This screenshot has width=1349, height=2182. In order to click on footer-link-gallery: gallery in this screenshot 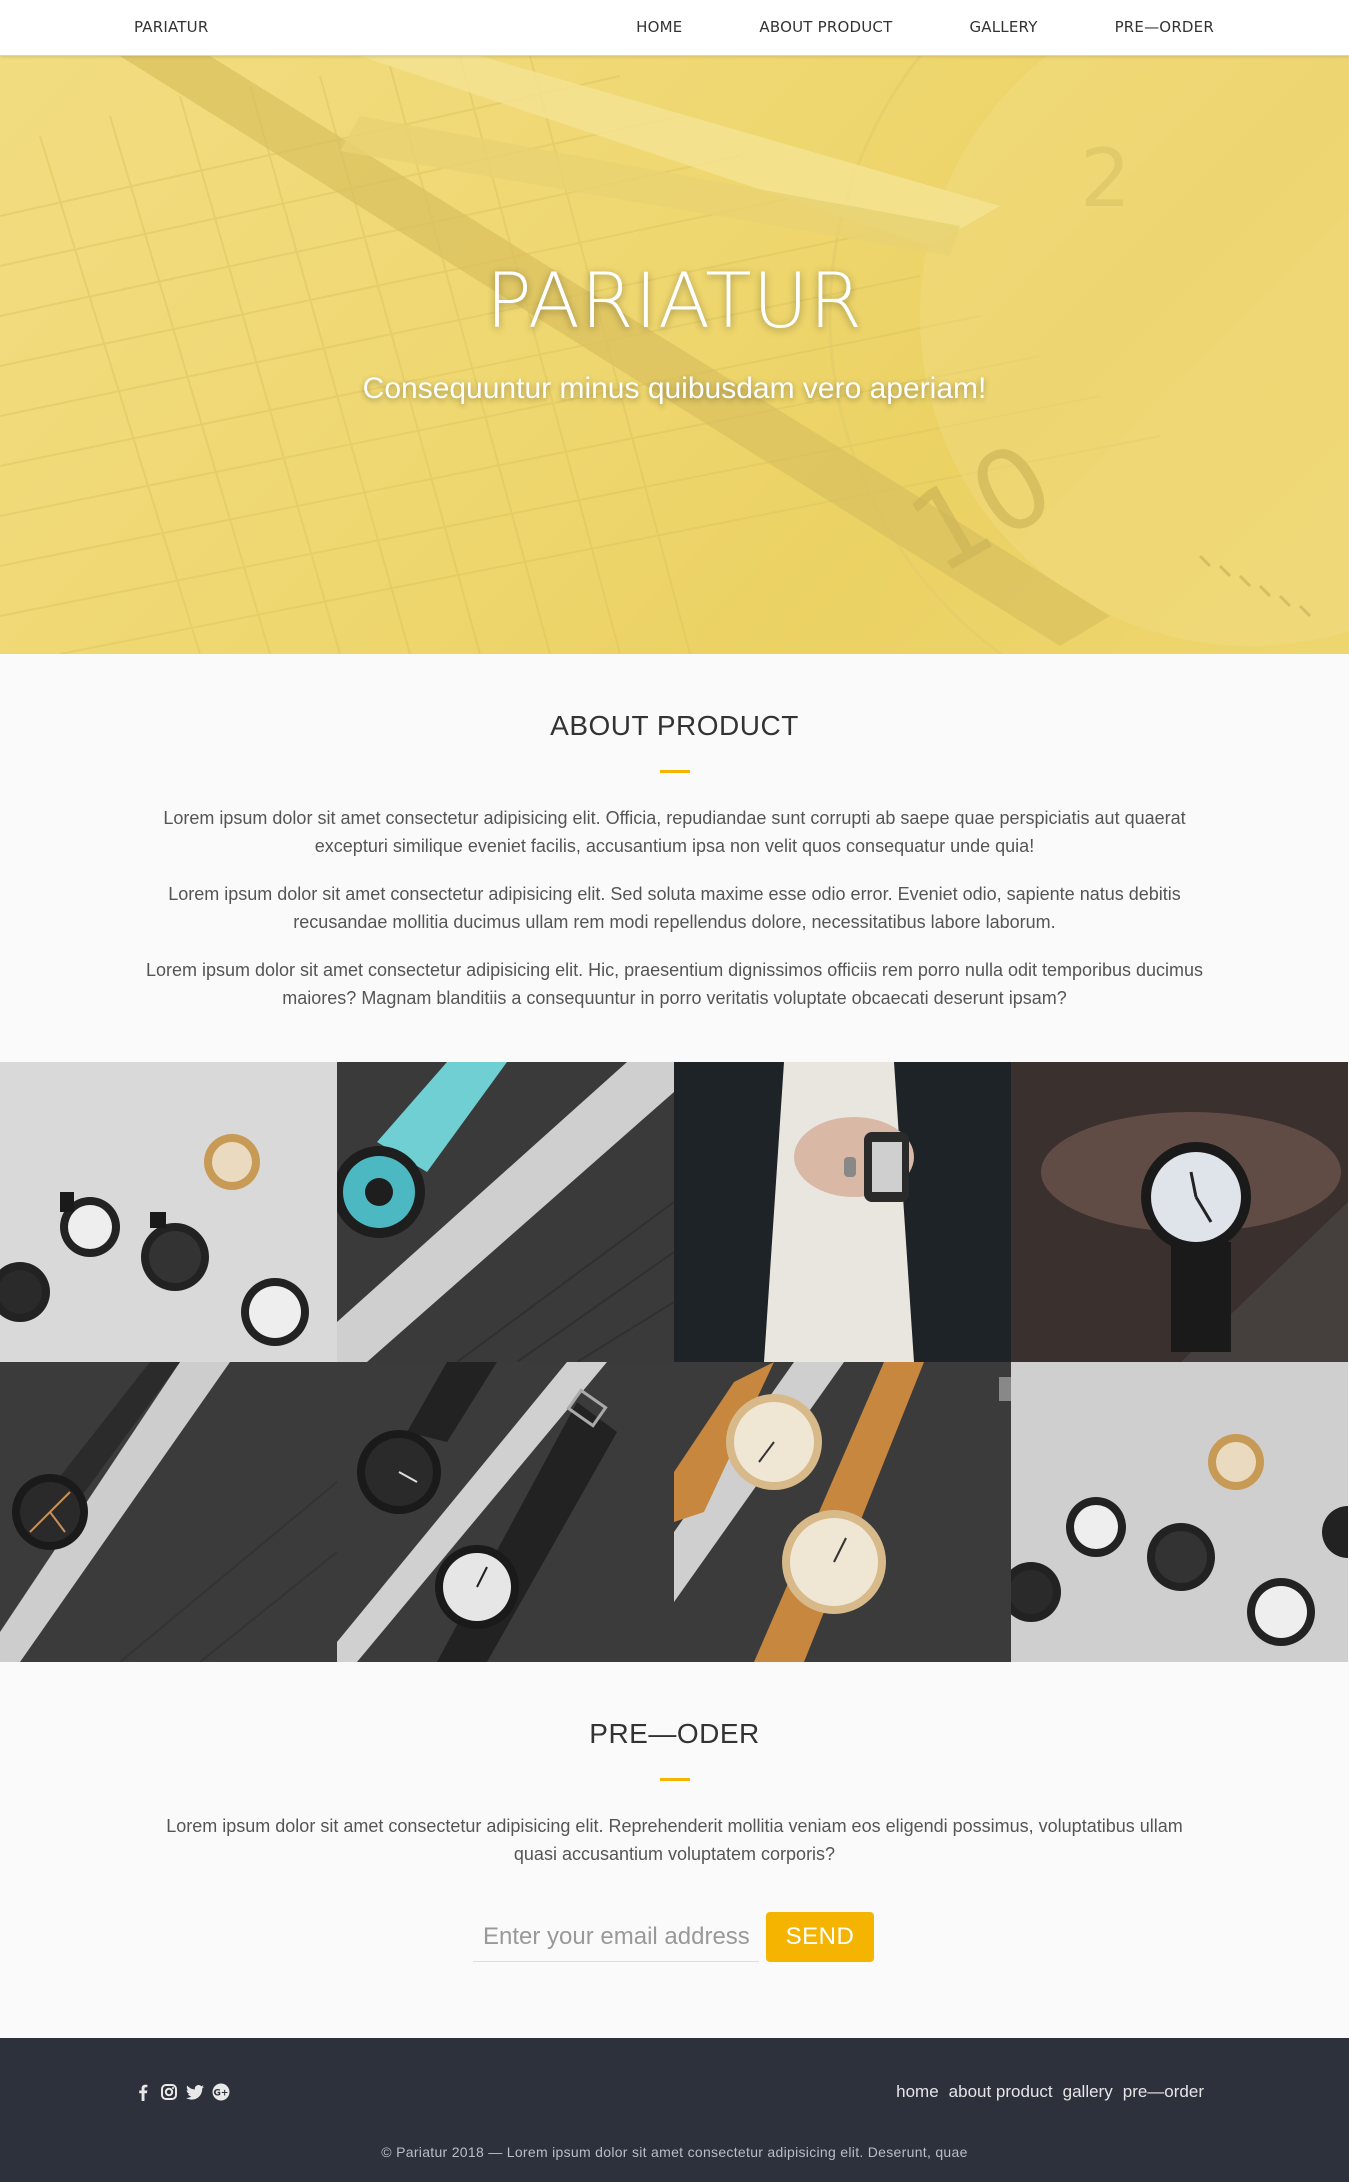, I will do `click(1088, 2092)`.